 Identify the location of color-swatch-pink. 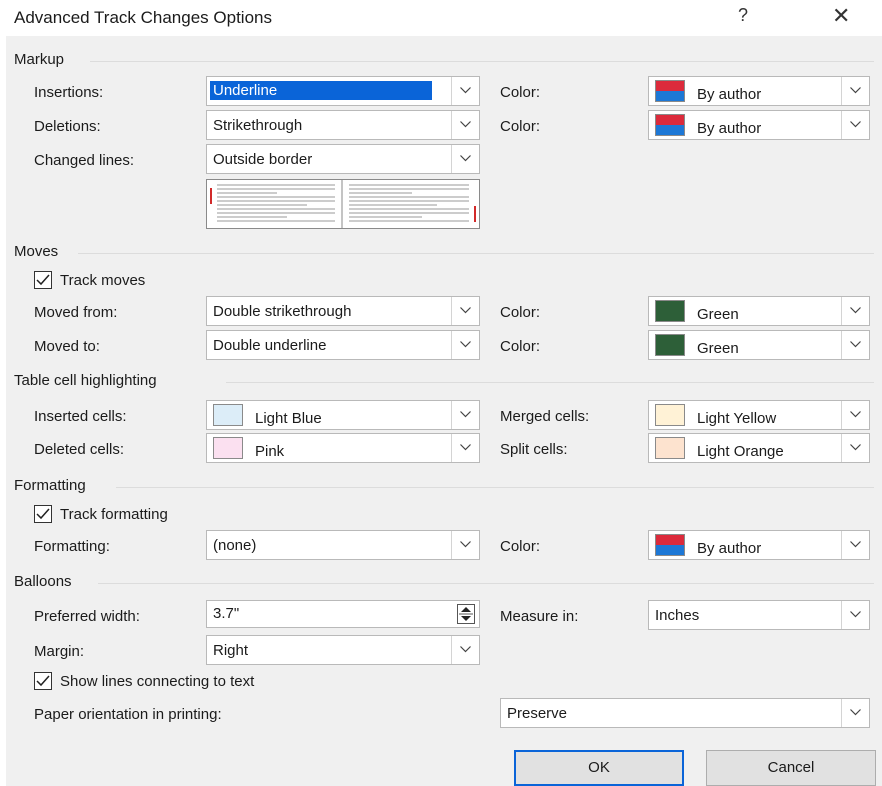
(228, 448).